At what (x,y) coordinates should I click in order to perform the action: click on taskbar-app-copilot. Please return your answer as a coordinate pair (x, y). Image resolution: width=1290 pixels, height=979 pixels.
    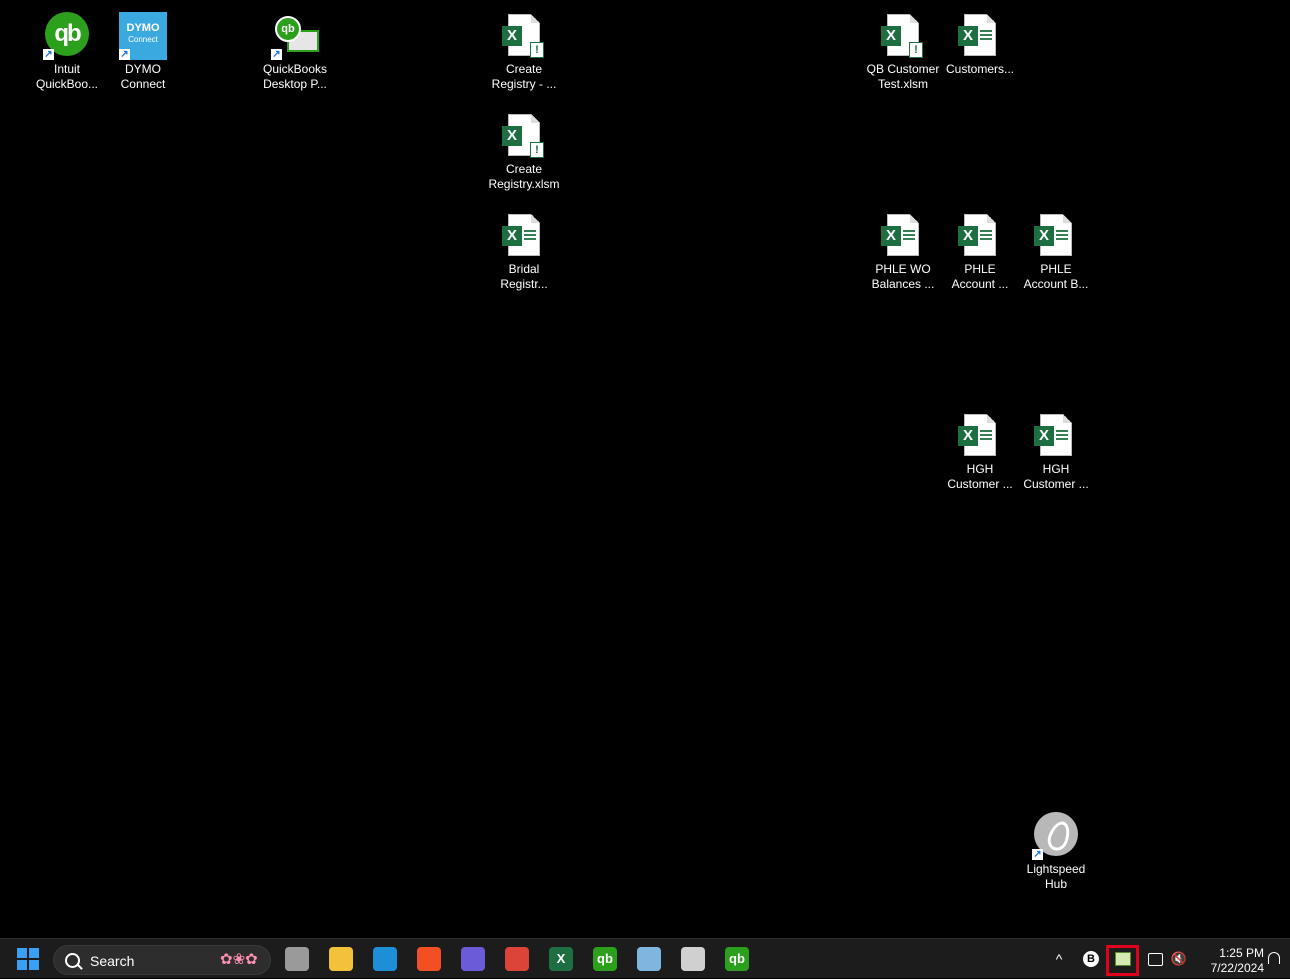
    Looking at the image, I should click on (473, 959).